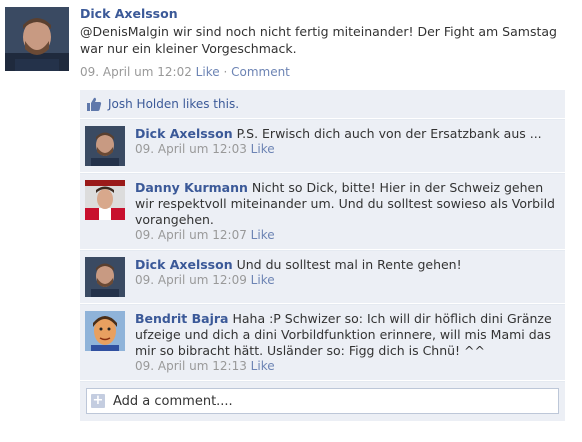 The height and width of the screenshot is (442, 582). What do you see at coordinates (191, 187) in the screenshot?
I see `comment-author-link: Danny Kurmann` at bounding box center [191, 187].